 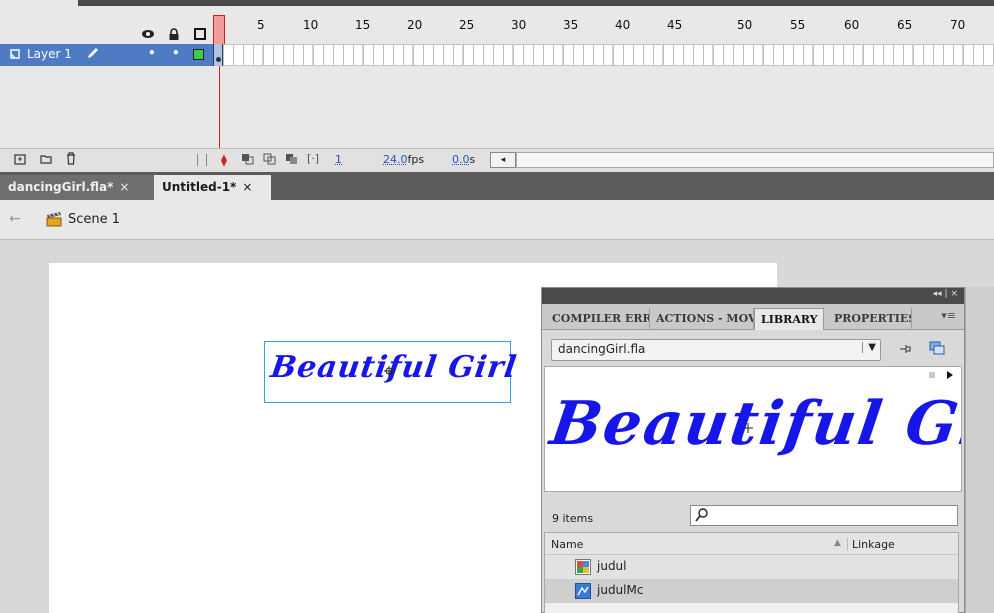 What do you see at coordinates (937, 348) in the screenshot?
I see `new-library-panel-icon` at bounding box center [937, 348].